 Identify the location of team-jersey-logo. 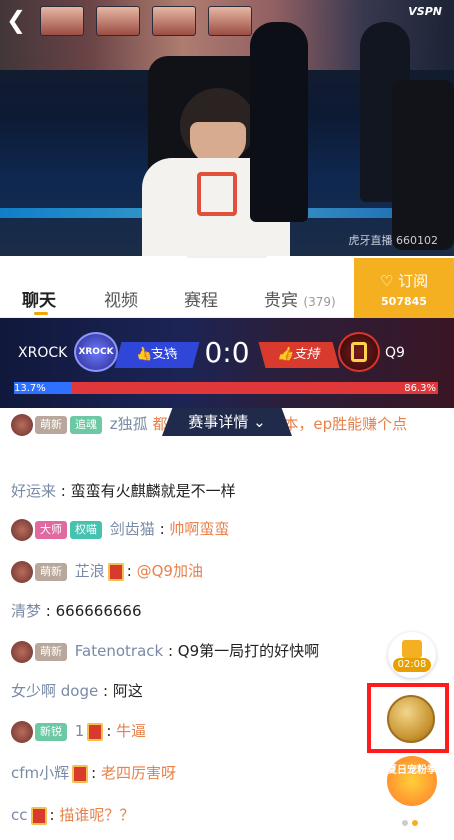
(217, 194).